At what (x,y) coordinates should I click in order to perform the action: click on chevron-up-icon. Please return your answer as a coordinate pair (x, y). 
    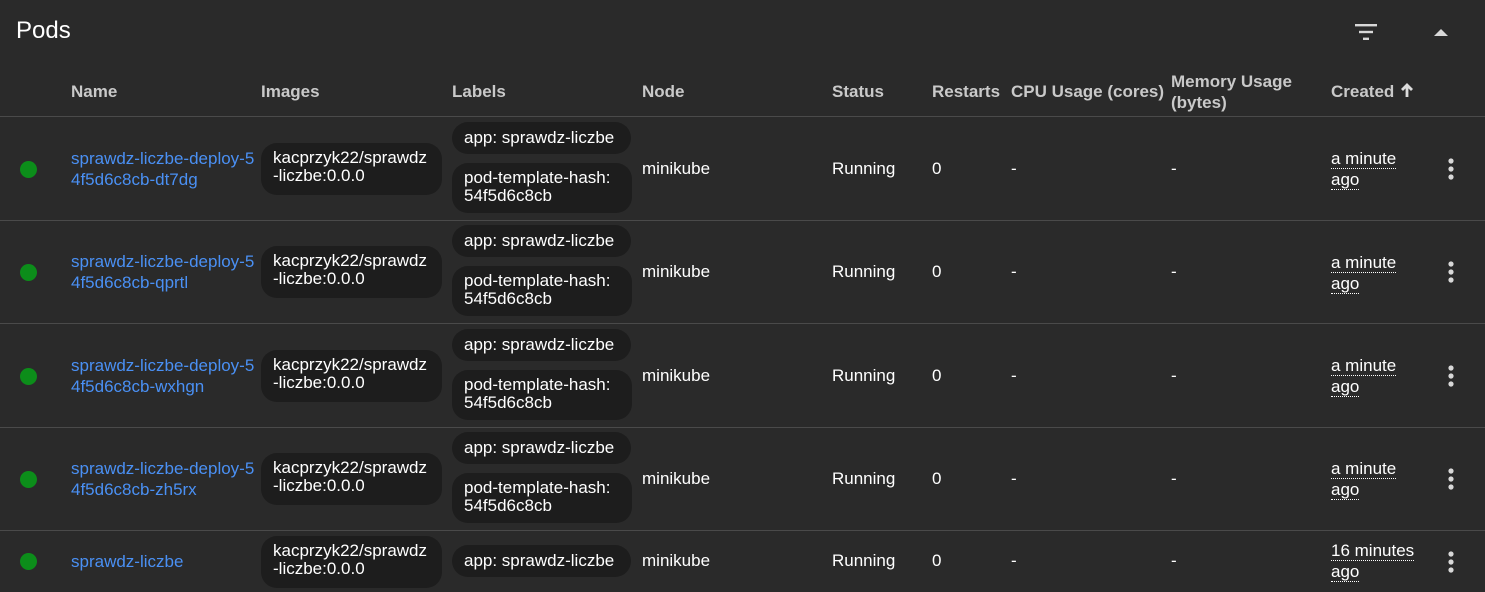
    Looking at the image, I should click on (1441, 32).